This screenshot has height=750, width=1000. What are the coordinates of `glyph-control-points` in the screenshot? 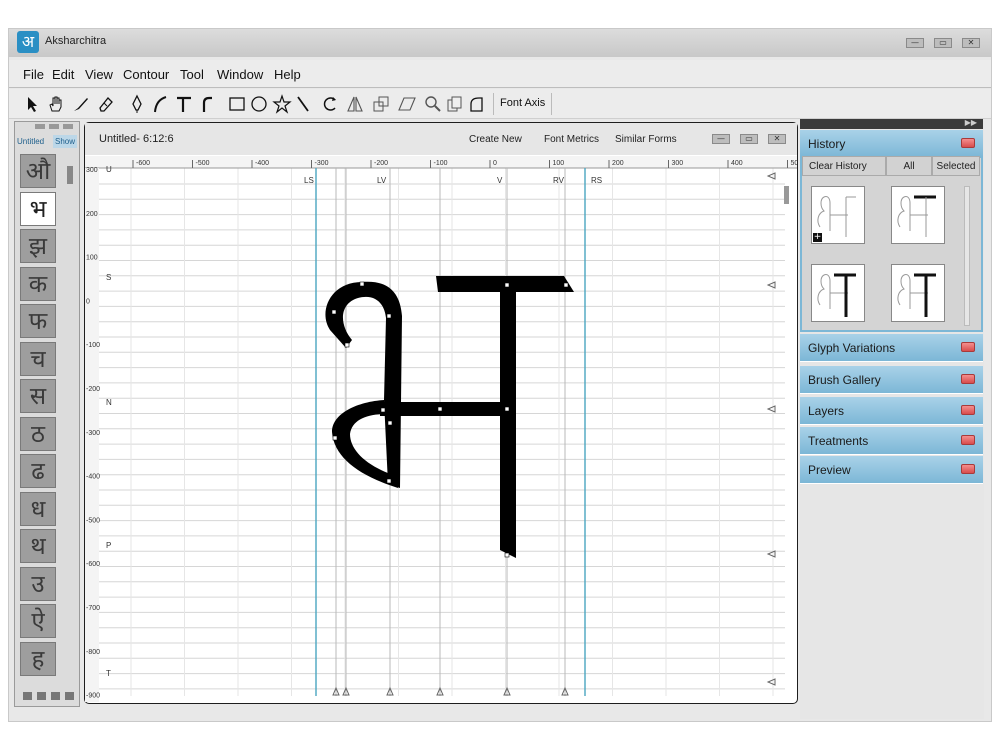 It's located at (450, 419).